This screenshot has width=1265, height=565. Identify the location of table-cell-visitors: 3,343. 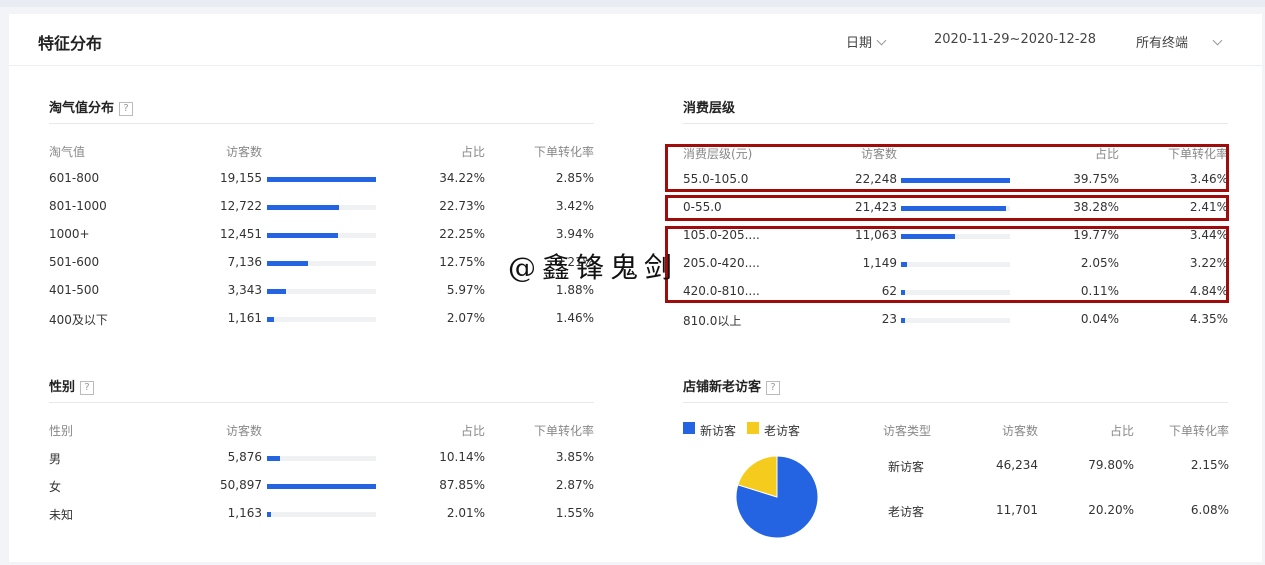
(244, 290).